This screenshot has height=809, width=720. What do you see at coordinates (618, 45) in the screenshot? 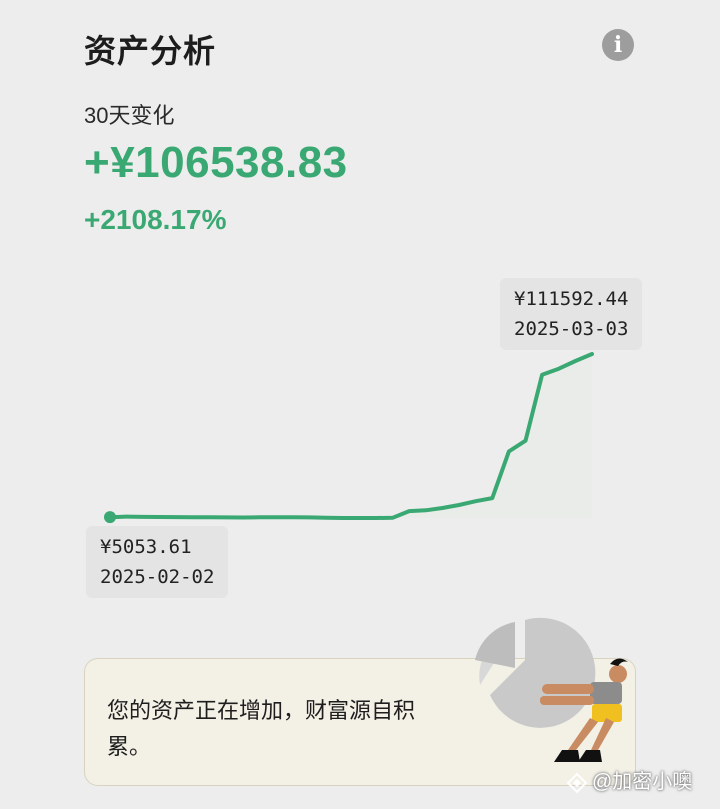
I see `info-icon: i` at bounding box center [618, 45].